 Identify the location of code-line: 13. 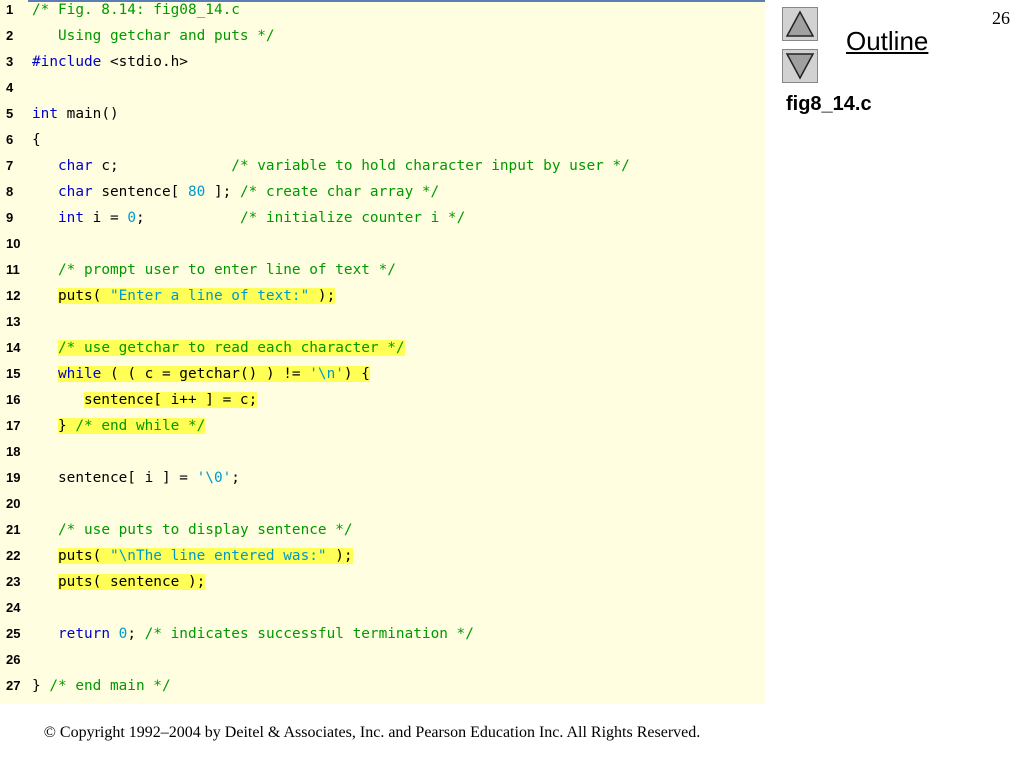
(382, 325).